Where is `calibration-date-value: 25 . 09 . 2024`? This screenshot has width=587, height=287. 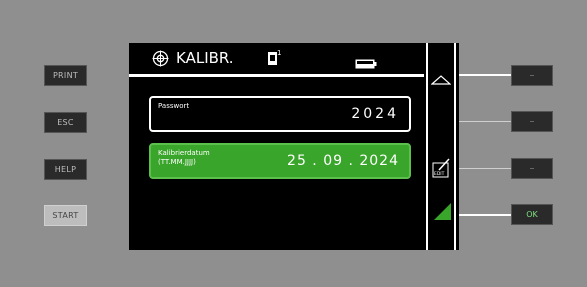
calibration-date-value: 25 . 09 . 2024 is located at coordinates (343, 161).